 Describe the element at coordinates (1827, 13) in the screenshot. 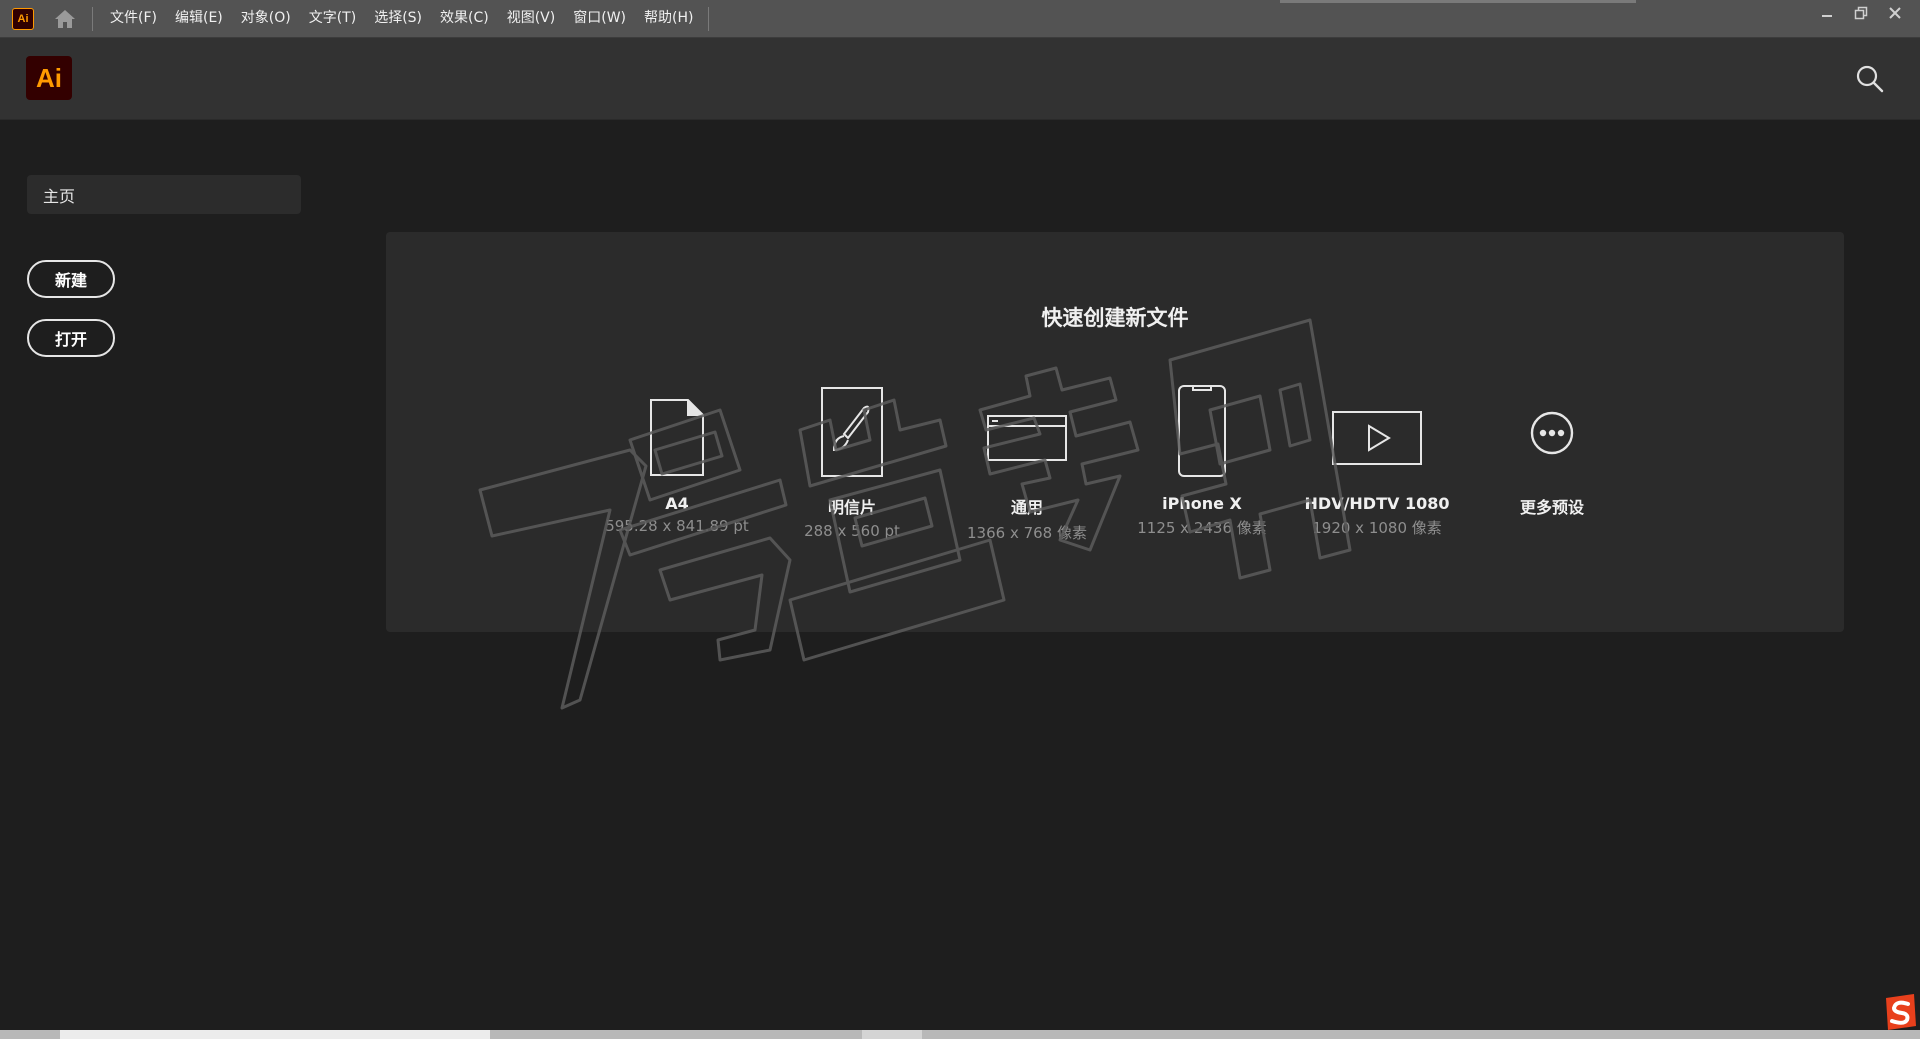

I see `minimize-icon` at that location.